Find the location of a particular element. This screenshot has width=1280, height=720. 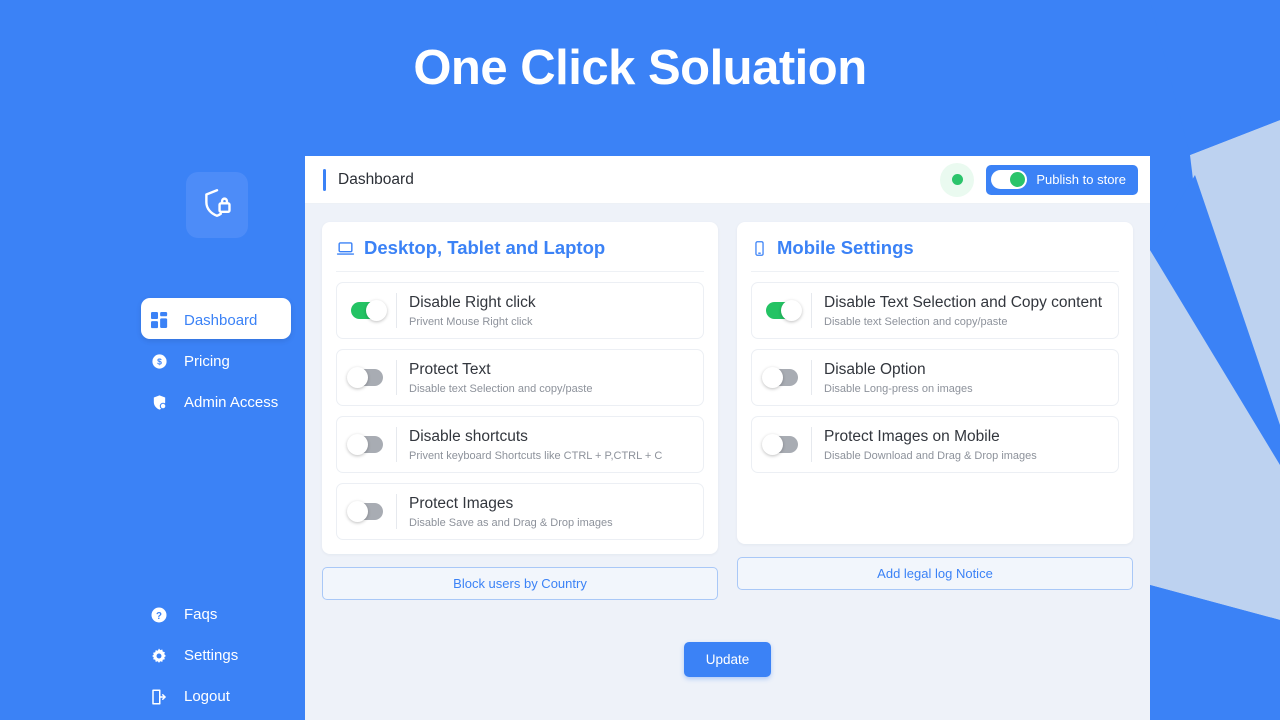

update-button-wrapper: Update is located at coordinates (727, 659).